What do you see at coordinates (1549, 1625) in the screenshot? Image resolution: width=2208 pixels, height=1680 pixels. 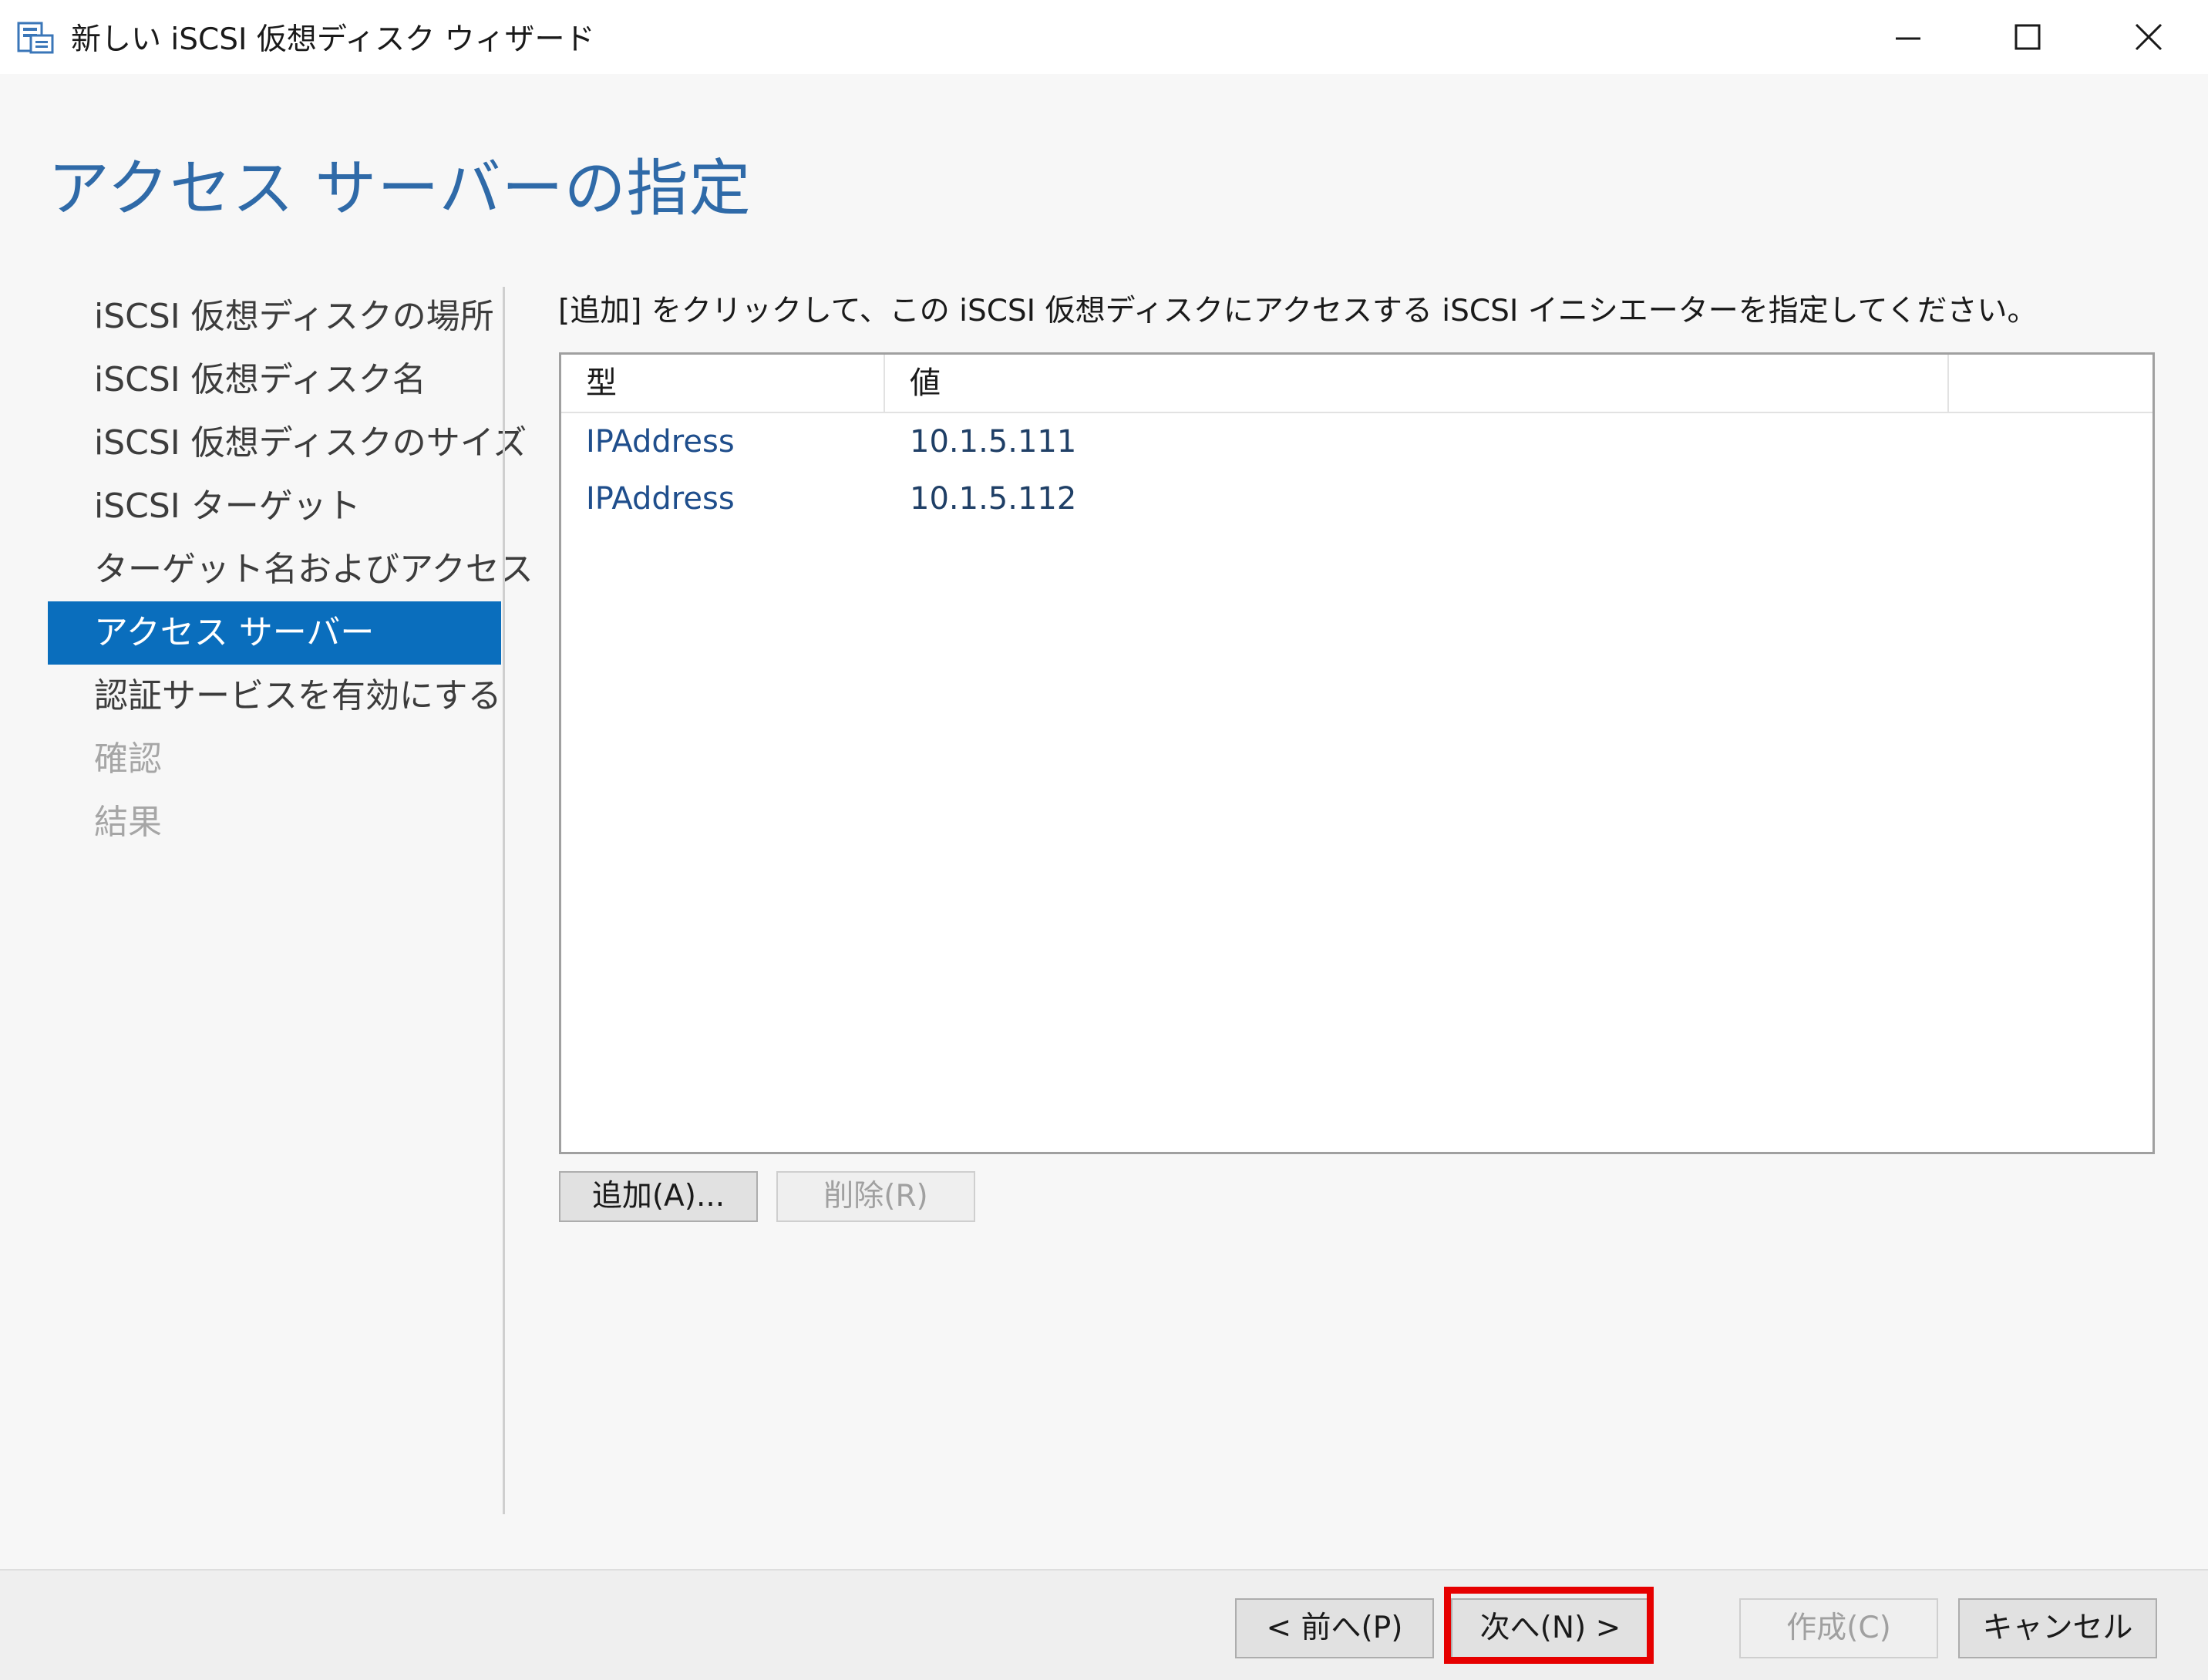 I see `next-button-highlight` at bounding box center [1549, 1625].